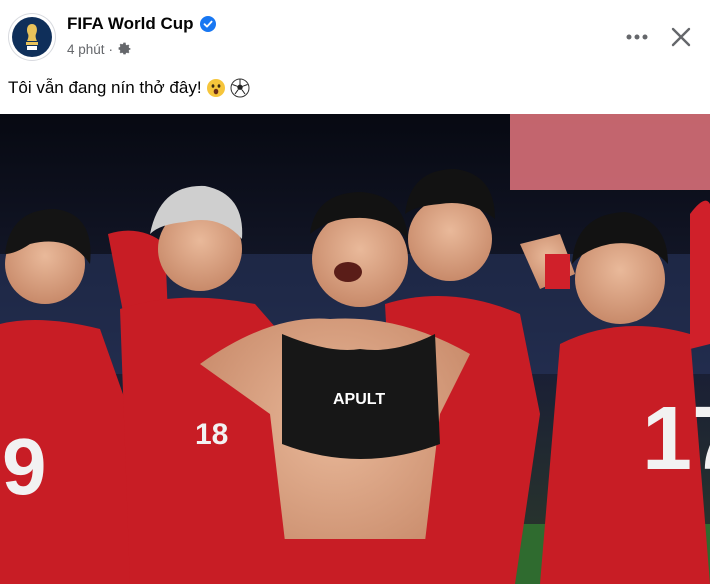 This screenshot has height=584, width=710. What do you see at coordinates (355, 35) in the screenshot?
I see `post-header: FIFA World Cup 4 phút ·` at bounding box center [355, 35].